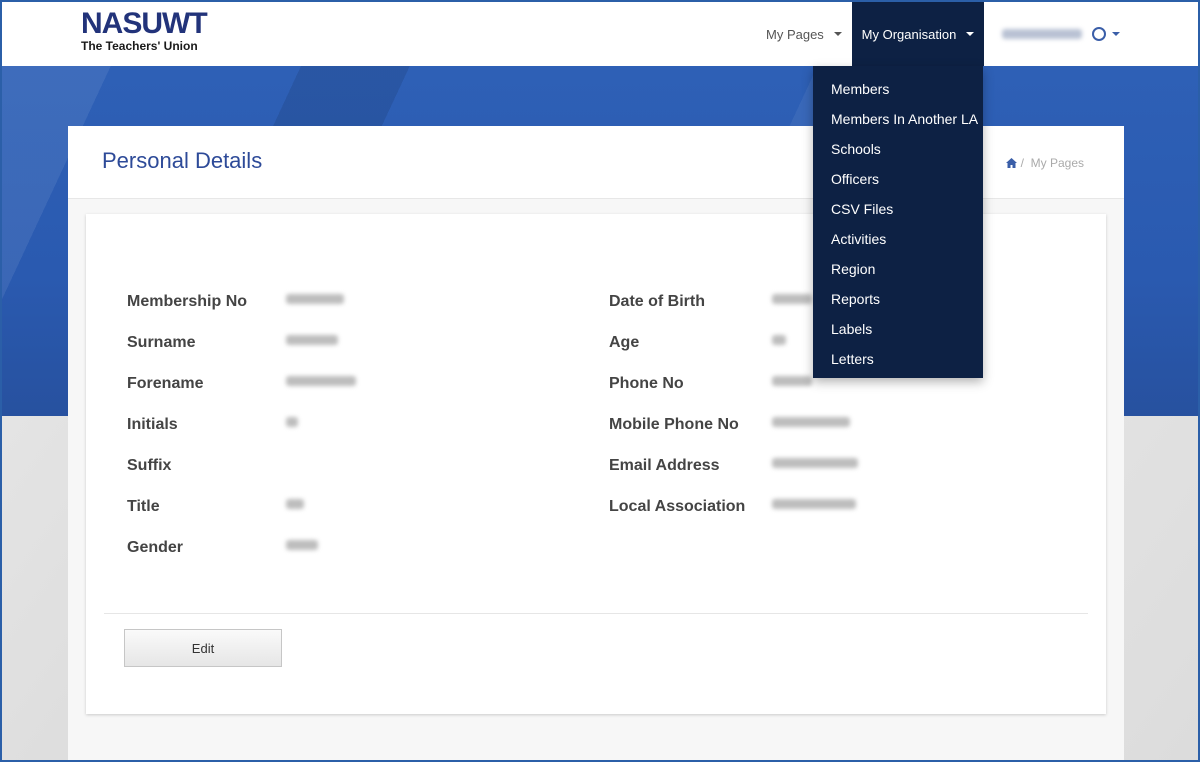  What do you see at coordinates (302, 545) in the screenshot?
I see `value-gender` at bounding box center [302, 545].